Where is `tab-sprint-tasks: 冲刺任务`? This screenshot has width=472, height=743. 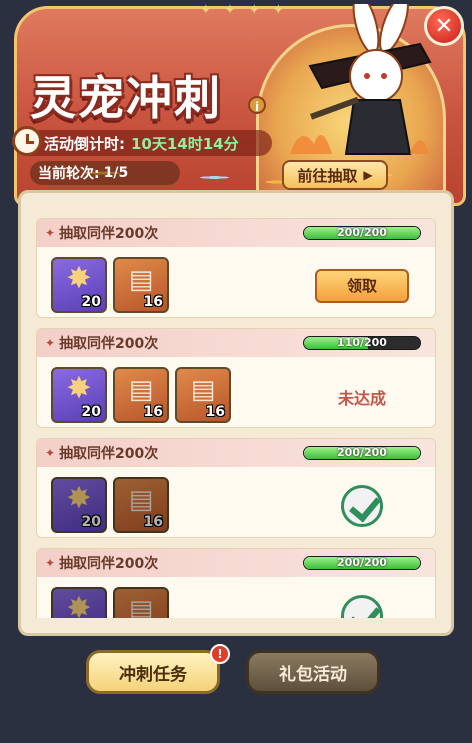 tab-sprint-tasks: 冲刺任务 is located at coordinates (153, 672).